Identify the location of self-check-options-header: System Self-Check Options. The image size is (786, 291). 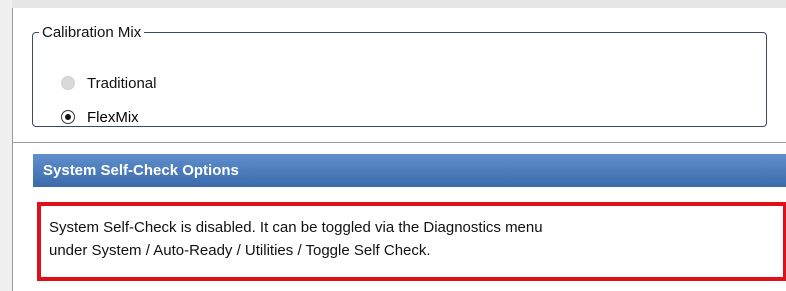
(409, 170).